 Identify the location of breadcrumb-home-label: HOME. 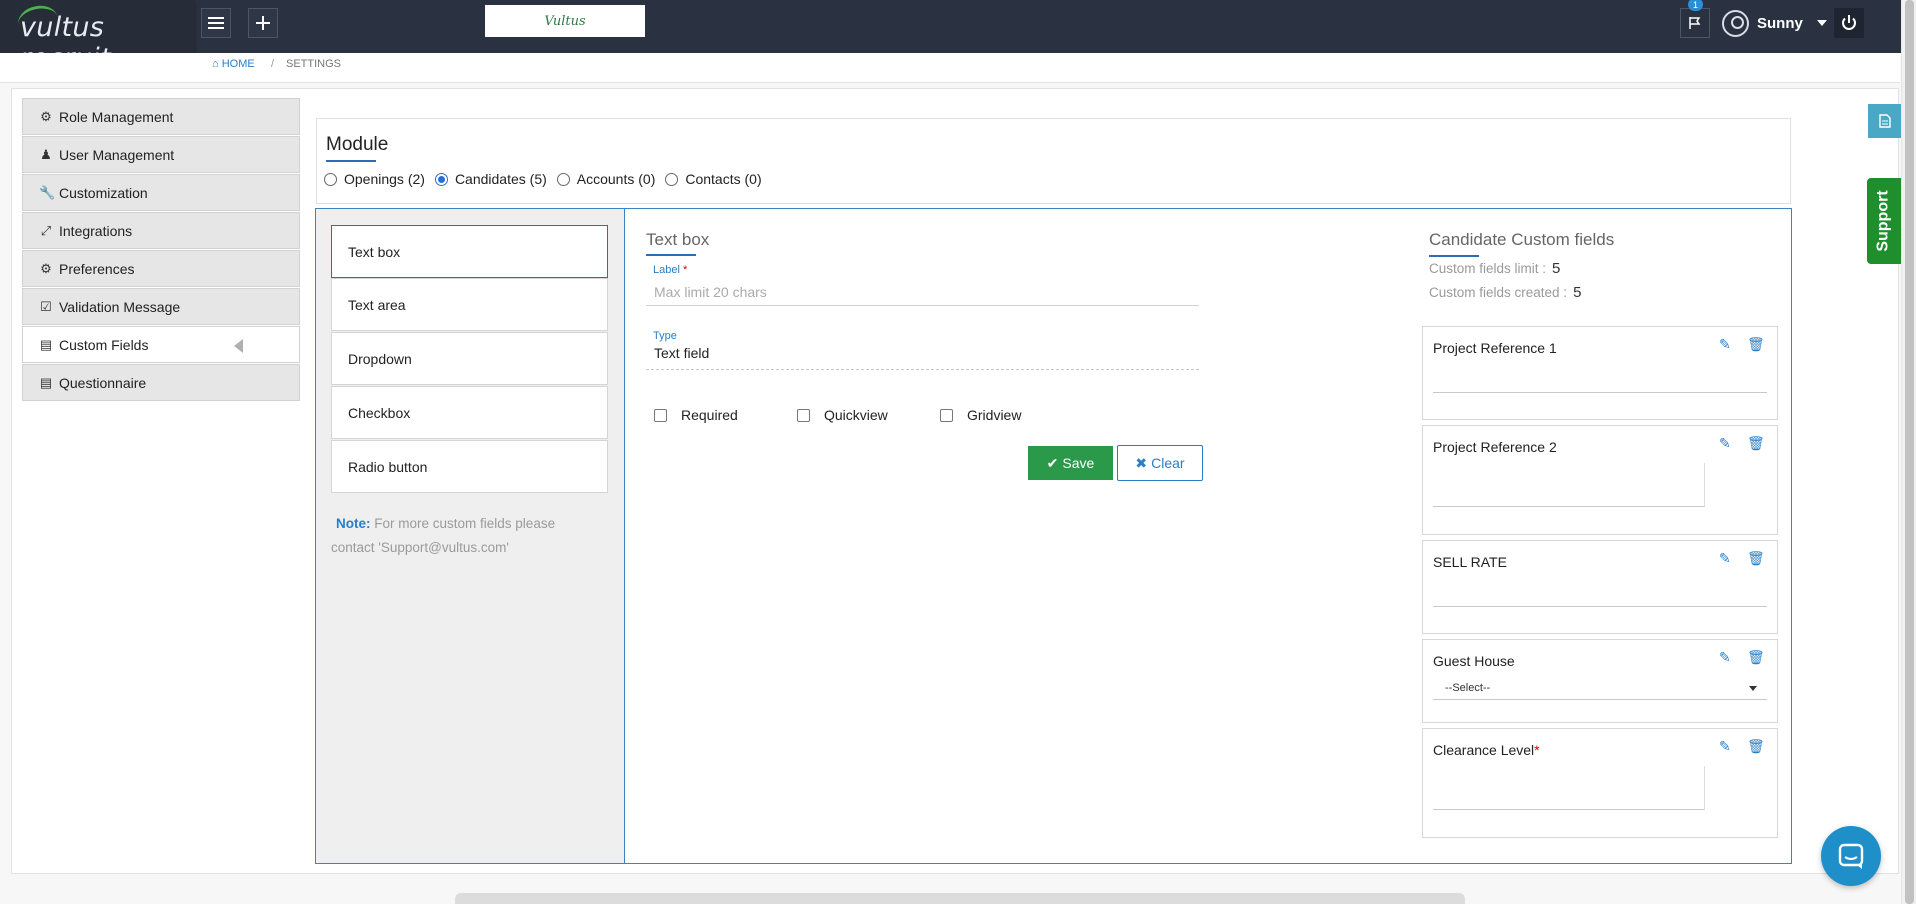
(238, 64).